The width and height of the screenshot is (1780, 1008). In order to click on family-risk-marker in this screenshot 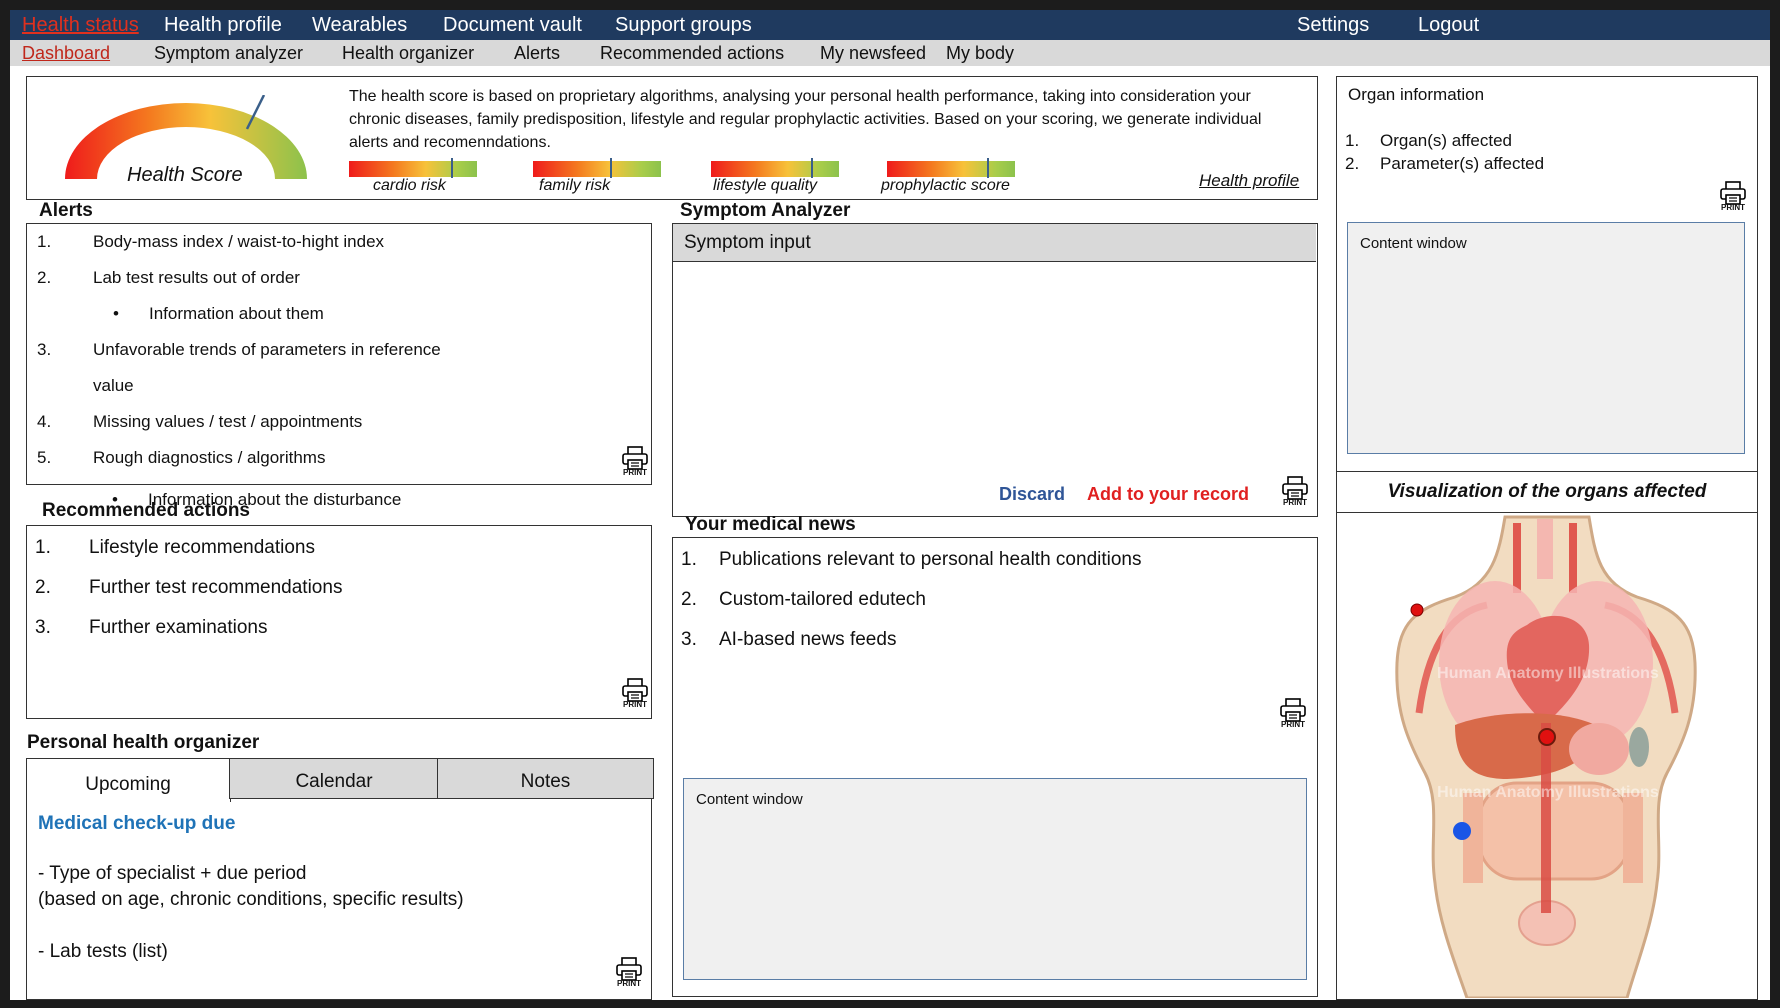, I will do `click(610, 168)`.